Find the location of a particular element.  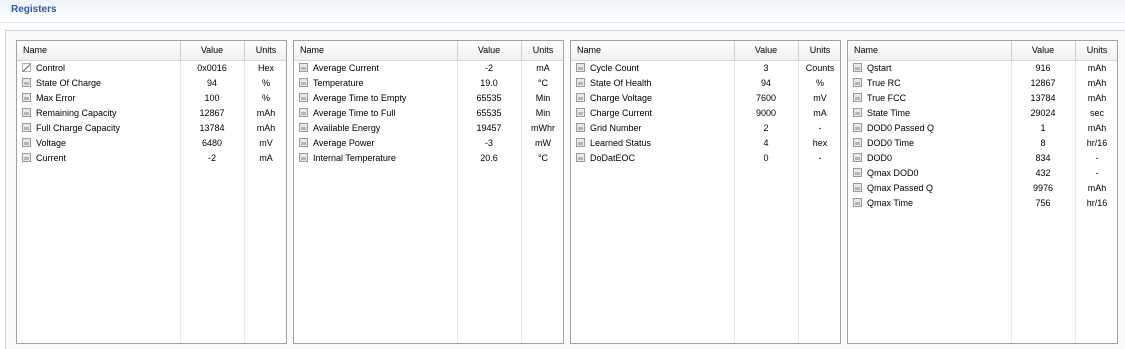

register-units: hr/16 is located at coordinates (1097, 143).